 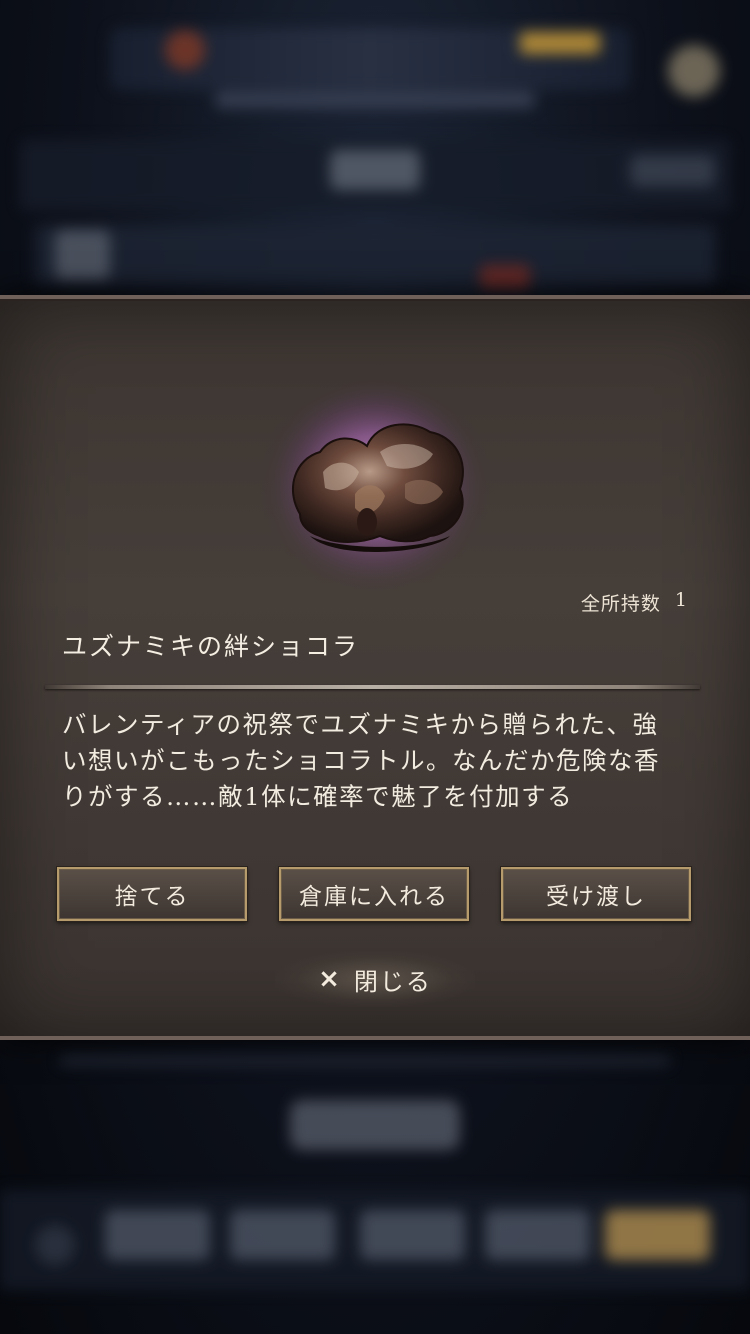 What do you see at coordinates (392, 981) in the screenshot?
I see `close-label: 閉じる` at bounding box center [392, 981].